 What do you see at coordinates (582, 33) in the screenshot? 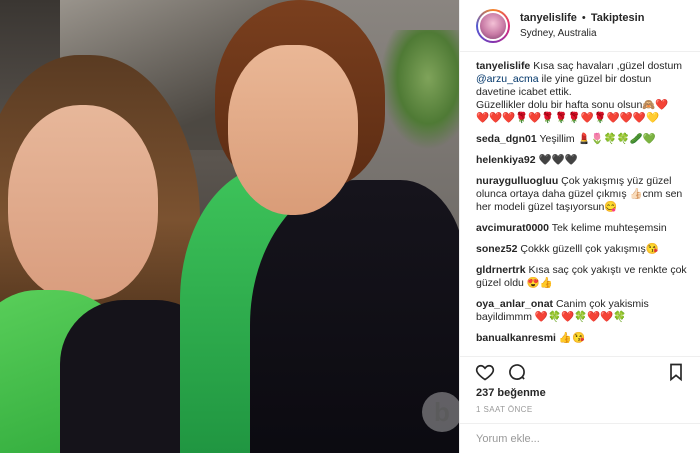
I see `location-link: Sydney, Australia` at bounding box center [582, 33].